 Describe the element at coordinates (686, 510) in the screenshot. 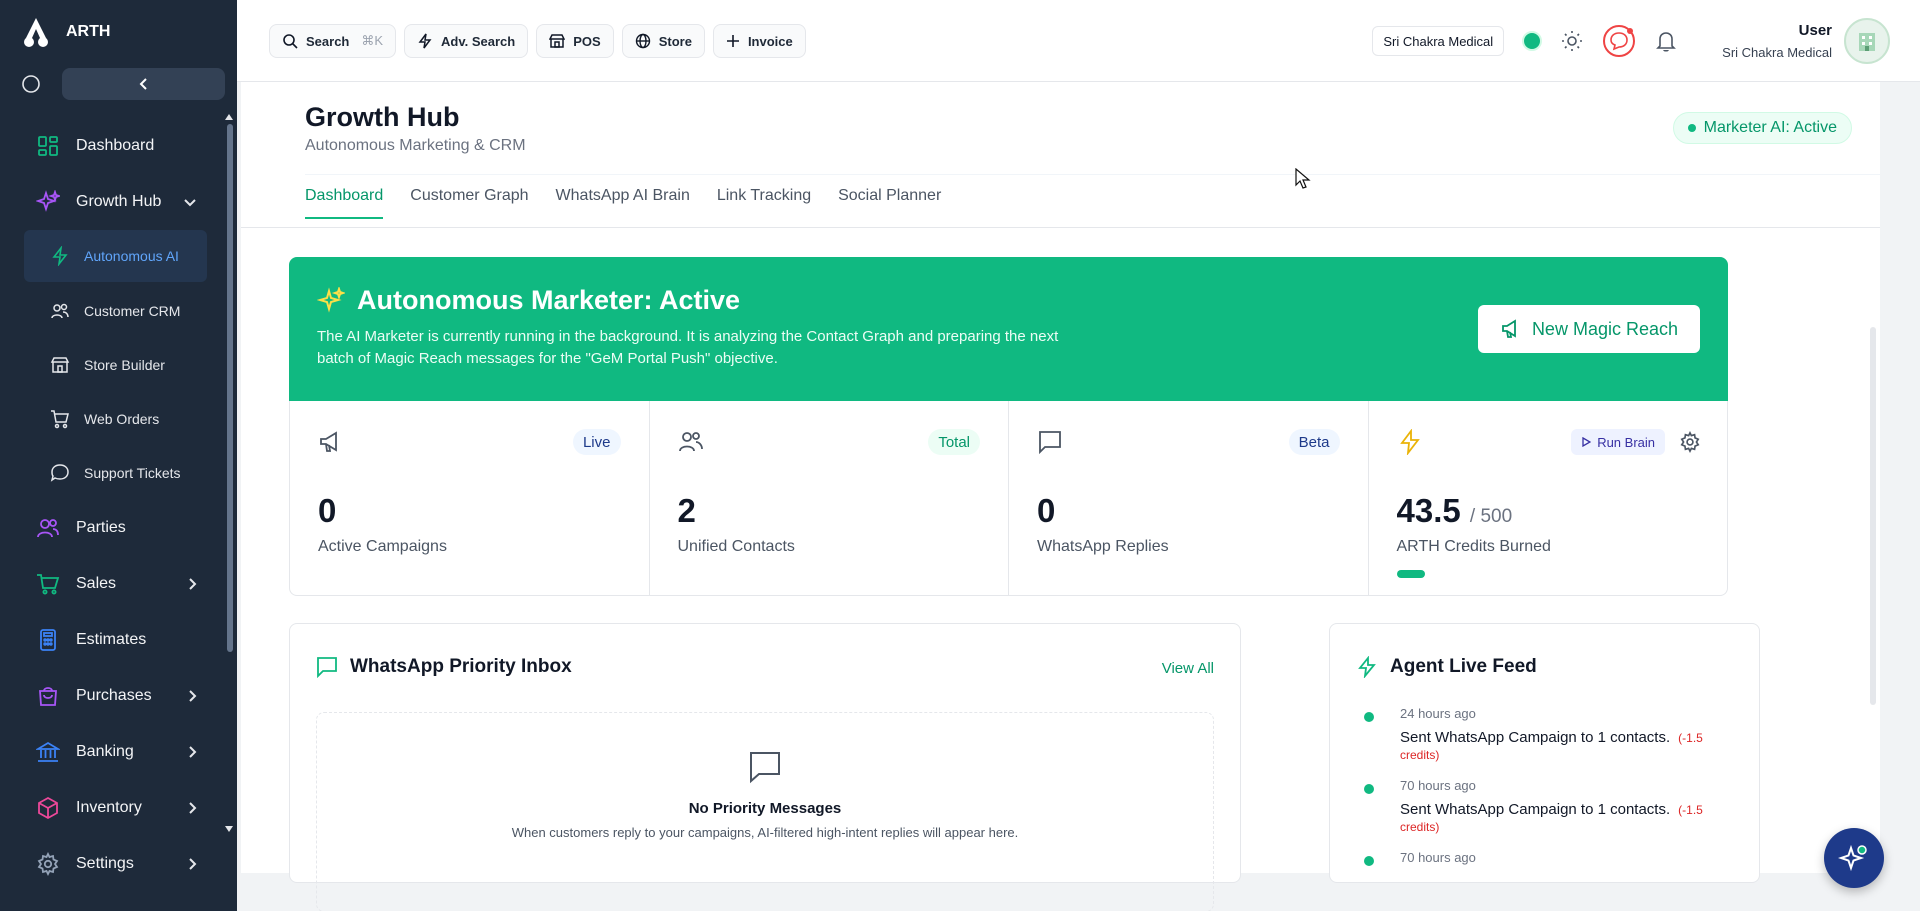

I see `stat-value: 2` at that location.